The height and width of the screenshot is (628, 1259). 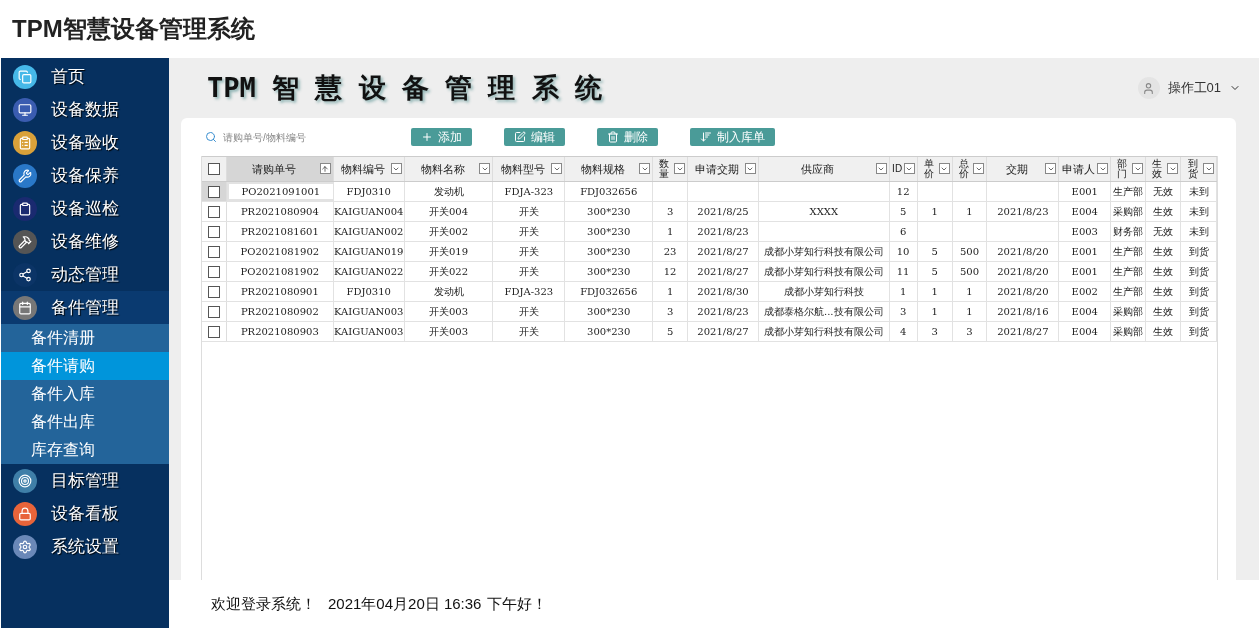 I want to click on sidebar-item: 首页, so click(x=85, y=76).